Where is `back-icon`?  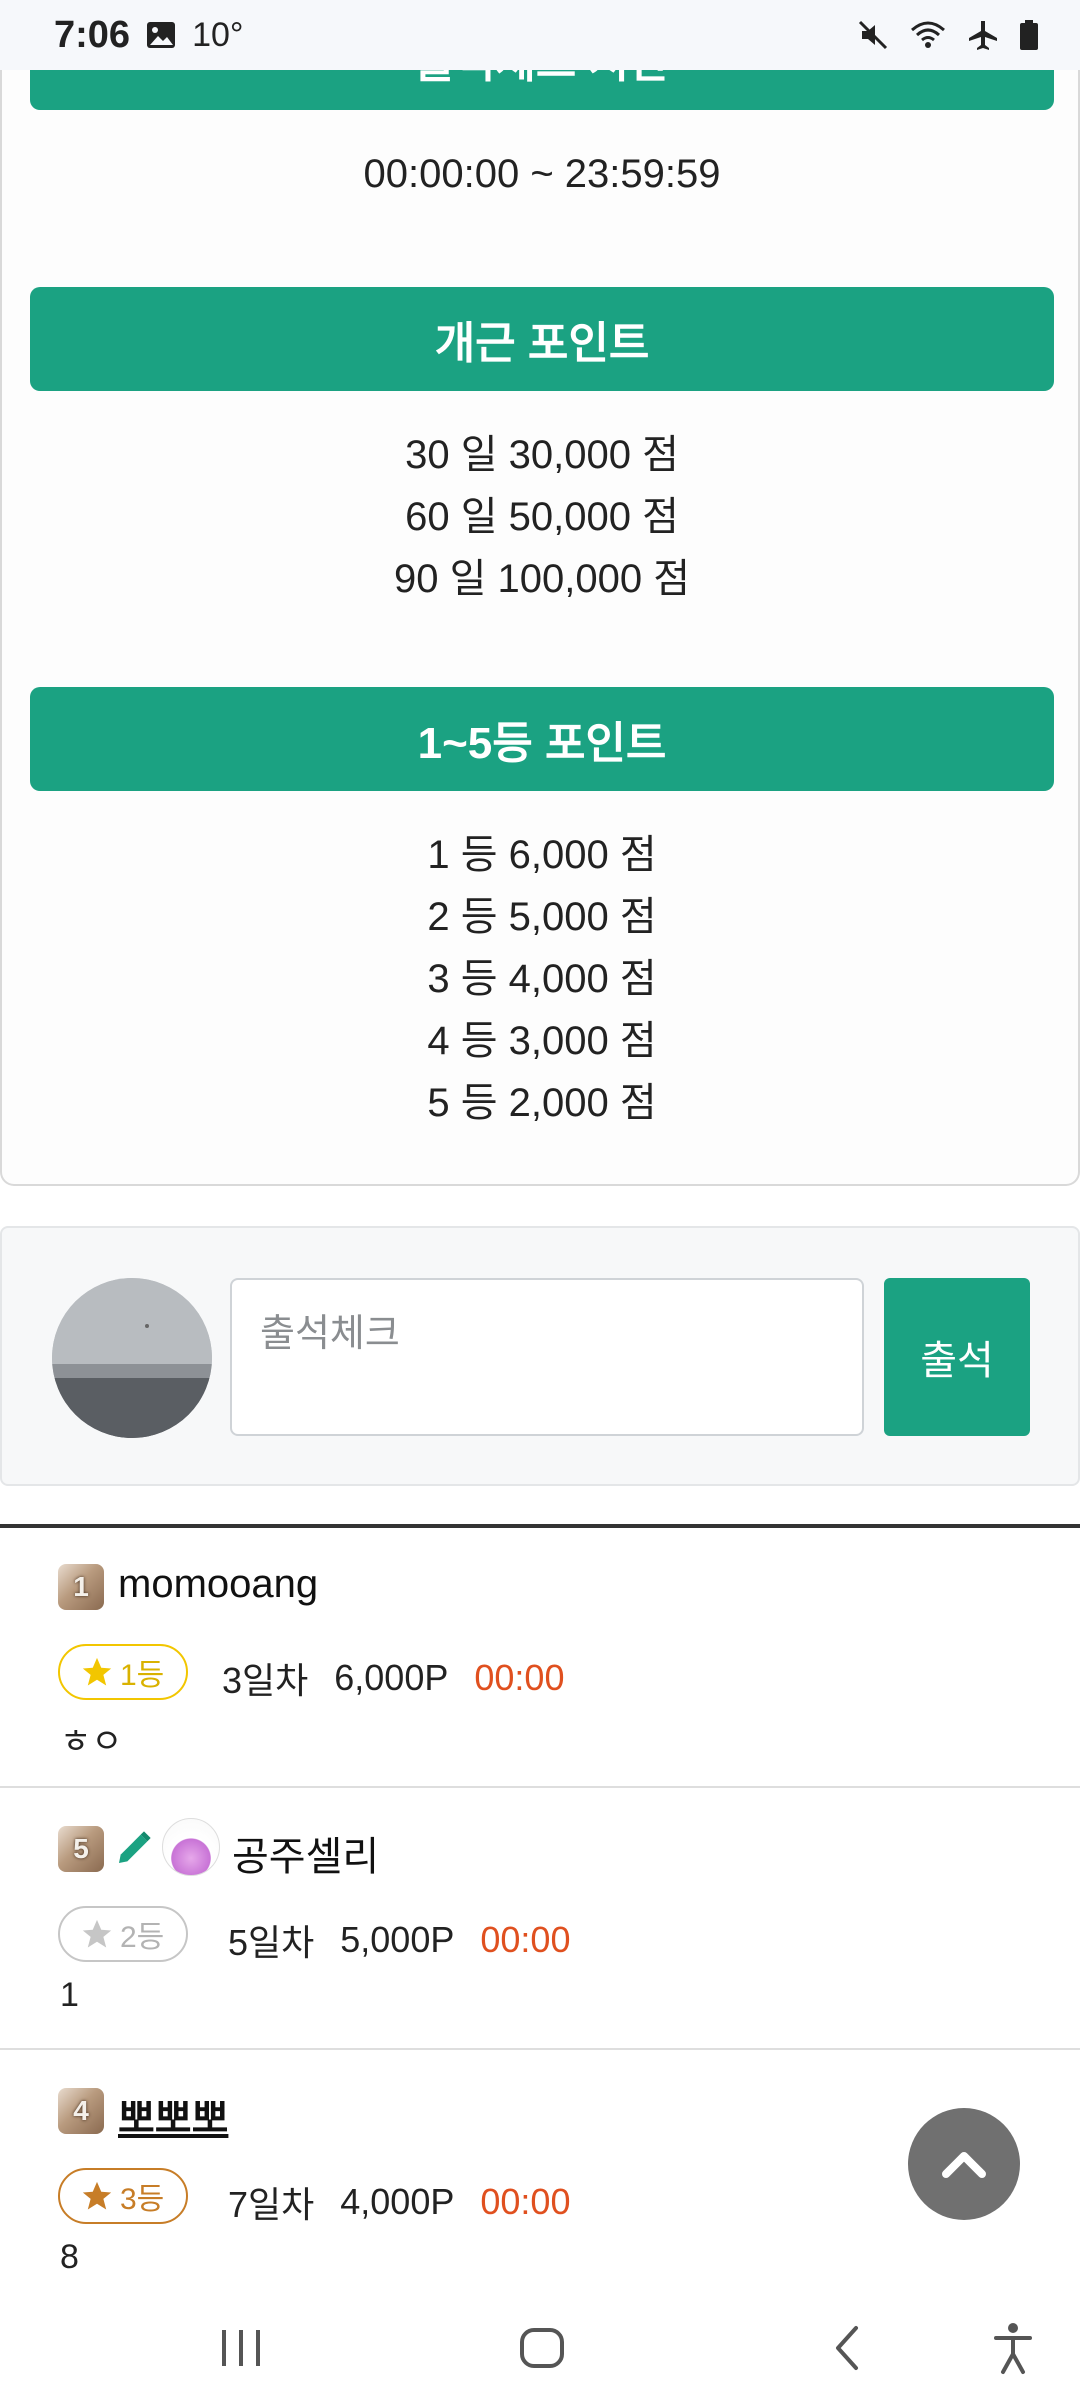 back-icon is located at coordinates (847, 2348).